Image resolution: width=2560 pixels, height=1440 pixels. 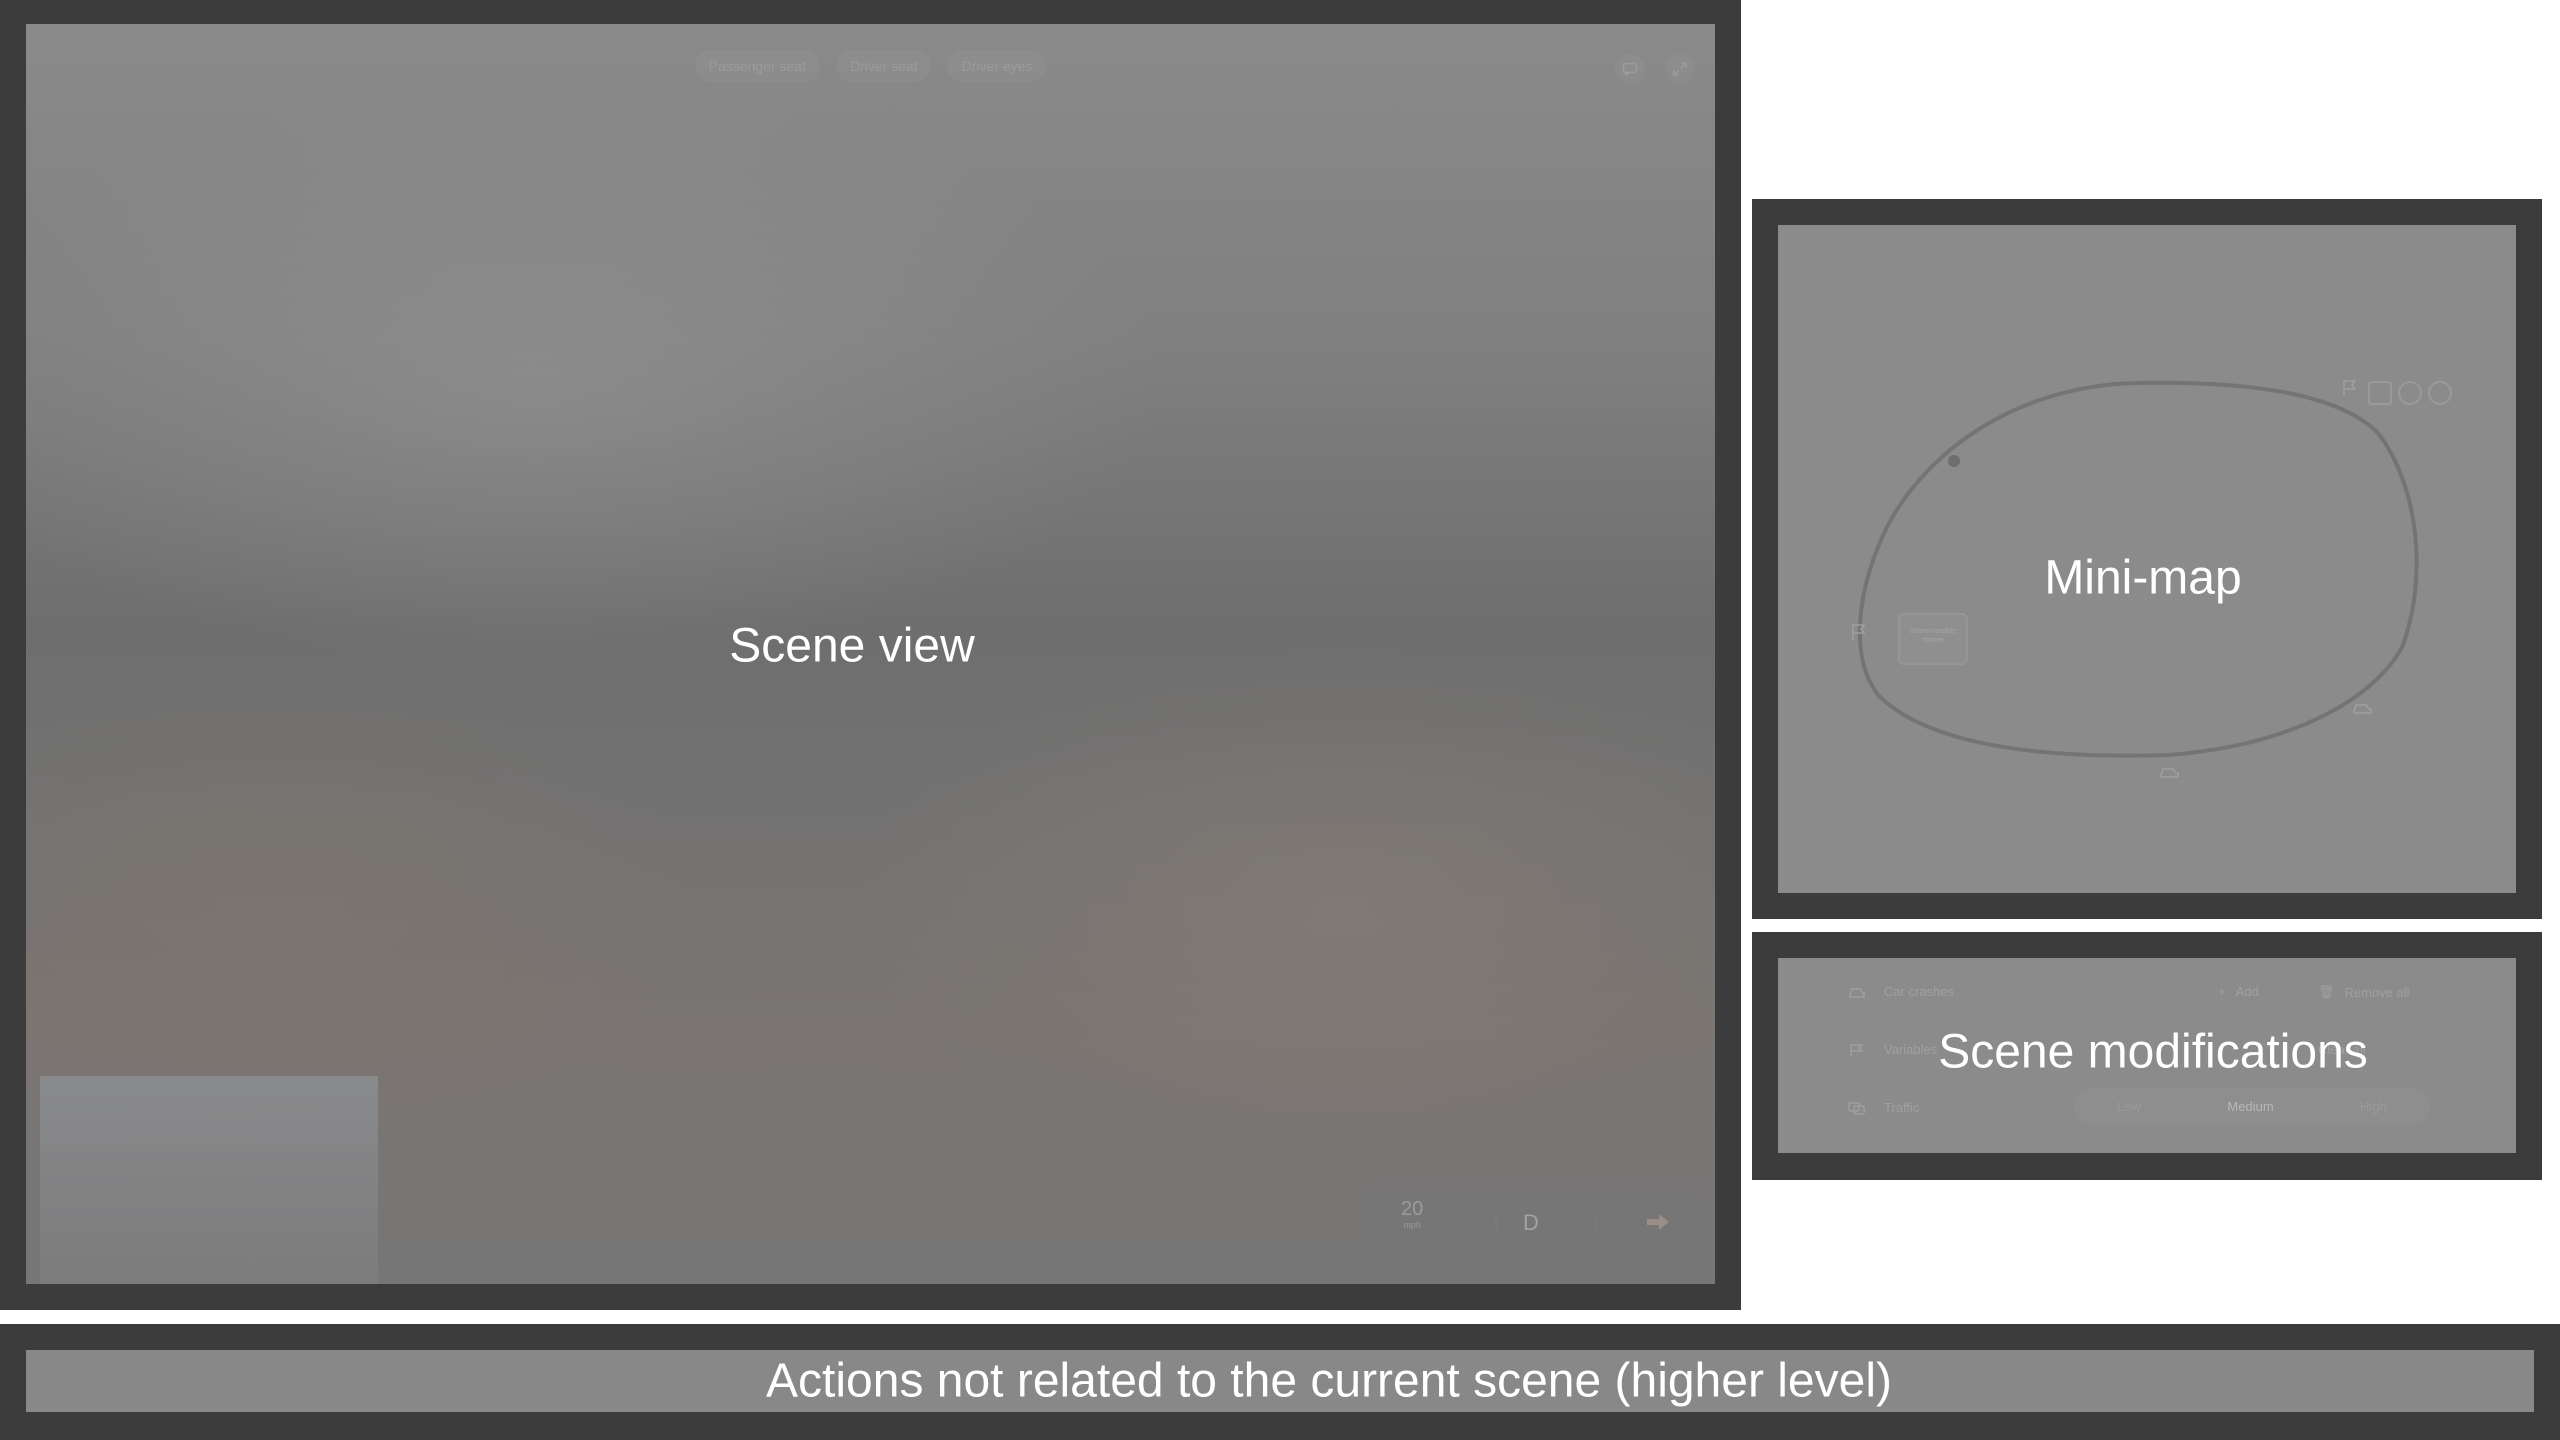 I want to click on traffic-row: Traffic, so click(x=1883, y=1107).